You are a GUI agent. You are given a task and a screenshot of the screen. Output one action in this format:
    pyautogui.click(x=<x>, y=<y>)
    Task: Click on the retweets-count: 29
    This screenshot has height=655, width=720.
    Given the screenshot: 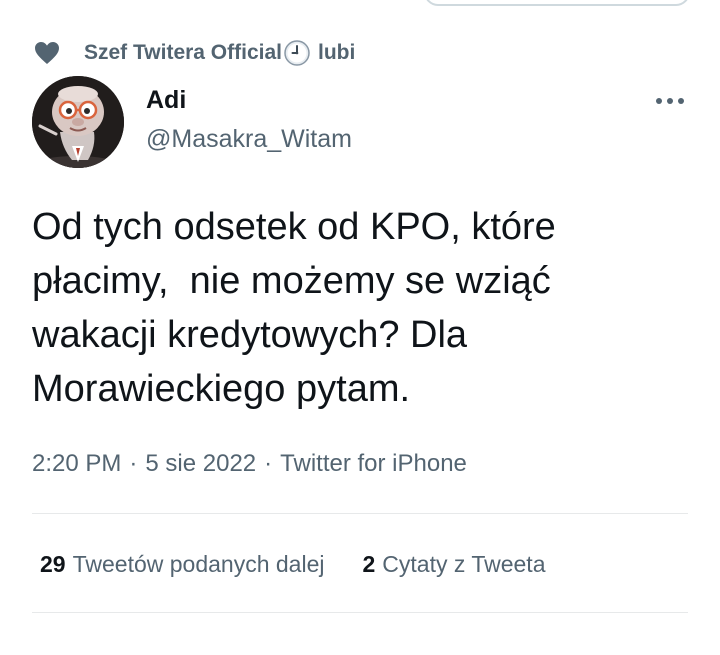 What is the action you would take?
    pyautogui.click(x=53, y=563)
    